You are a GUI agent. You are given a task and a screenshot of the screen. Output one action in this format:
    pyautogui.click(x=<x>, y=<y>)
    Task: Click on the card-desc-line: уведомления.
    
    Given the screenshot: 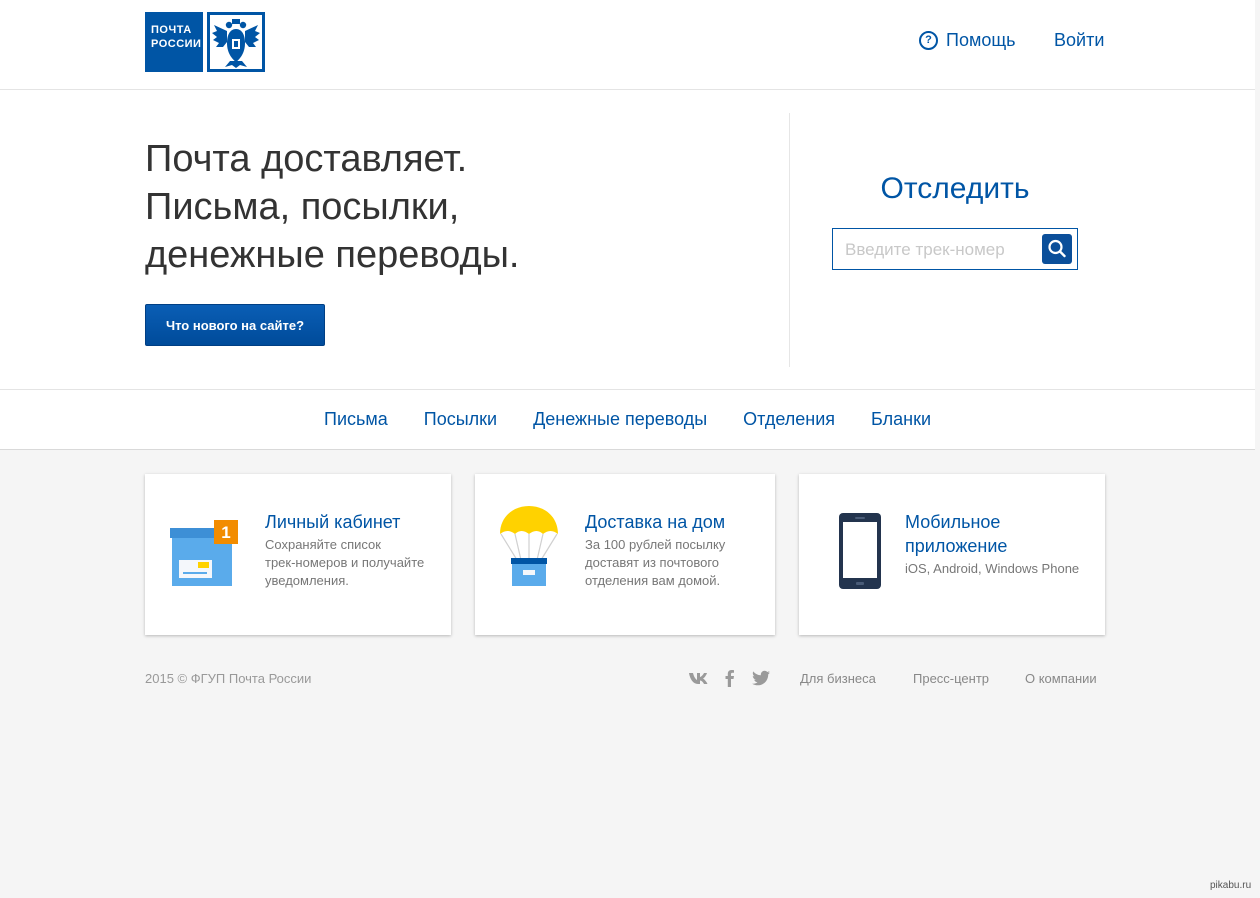 What is the action you would take?
    pyautogui.click(x=307, y=580)
    